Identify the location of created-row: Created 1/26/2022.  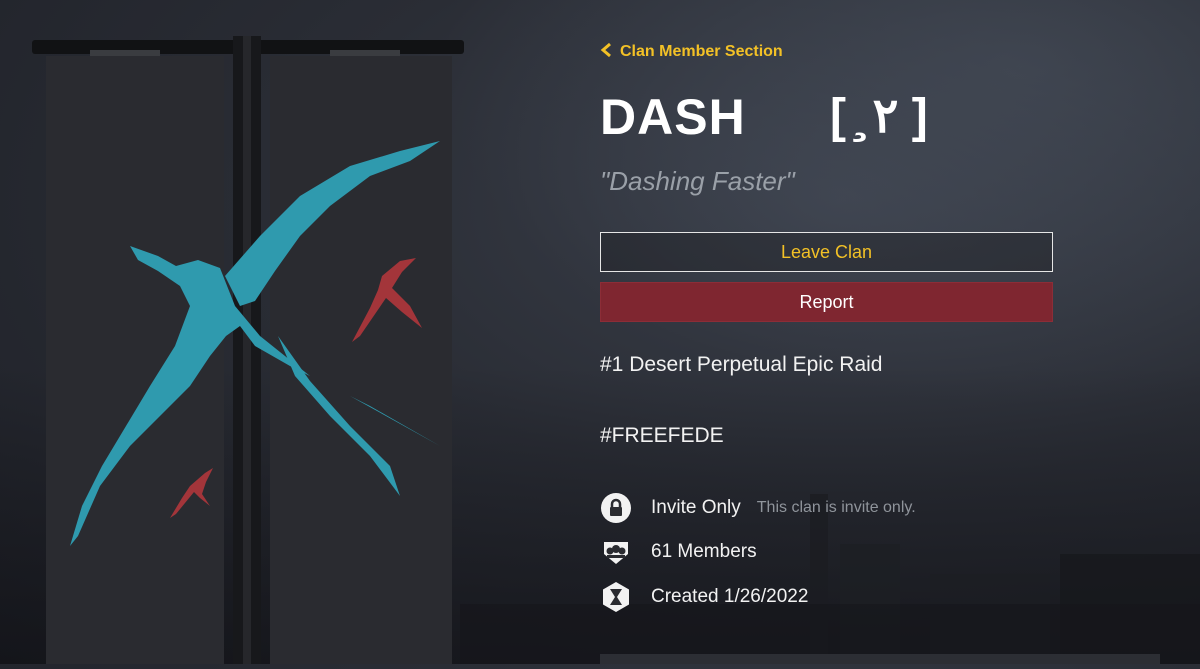
(704, 597).